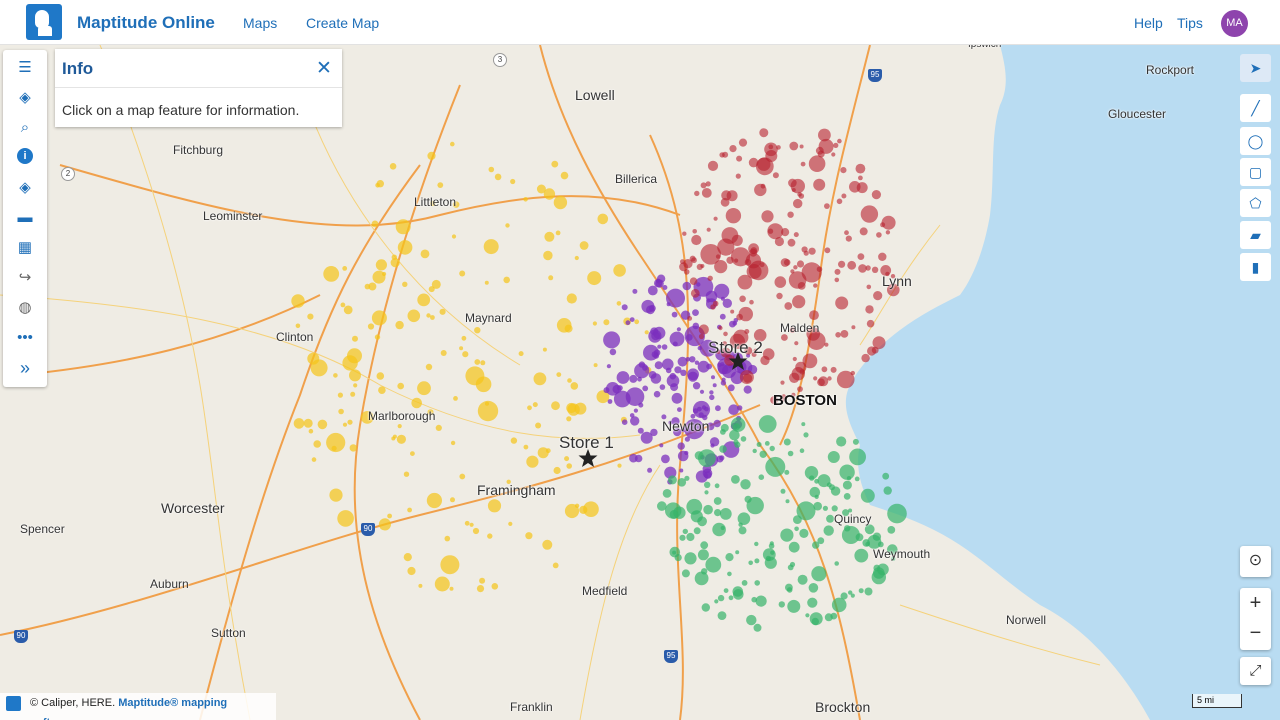 This screenshot has height=720, width=1280. Describe the element at coordinates (1148, 23) in the screenshot. I see `help-link: Help` at that location.